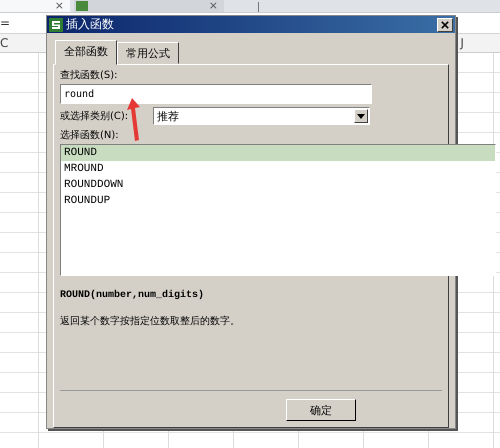 Image resolution: width=500 pixels, height=448 pixels. Describe the element at coordinates (90, 135) in the screenshot. I see `function-list-label: 选择函数(N):` at that location.